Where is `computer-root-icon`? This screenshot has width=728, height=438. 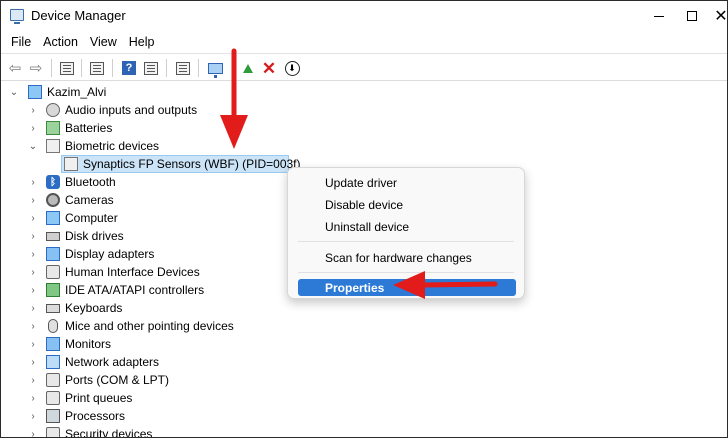 computer-root-icon is located at coordinates (35, 92).